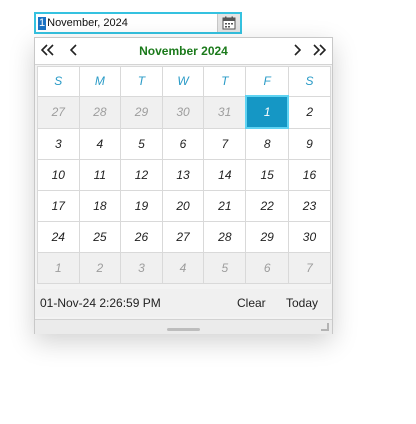 The image size is (416, 424). Describe the element at coordinates (100, 268) in the screenshot. I see `adjacent-month-day-cell: 2` at that location.